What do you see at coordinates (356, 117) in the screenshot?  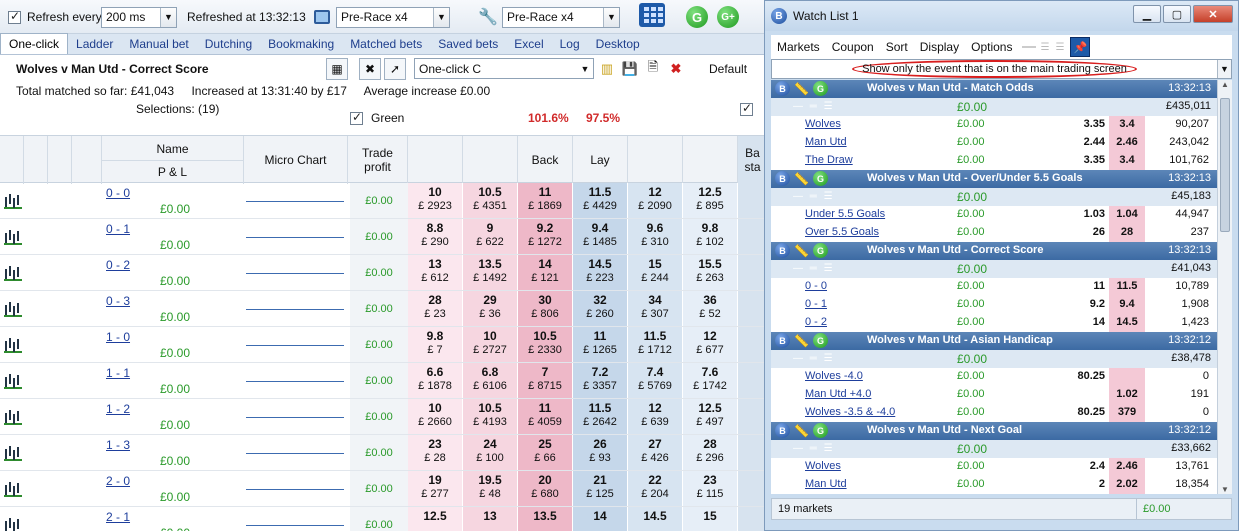 I see `green-checkbox` at bounding box center [356, 117].